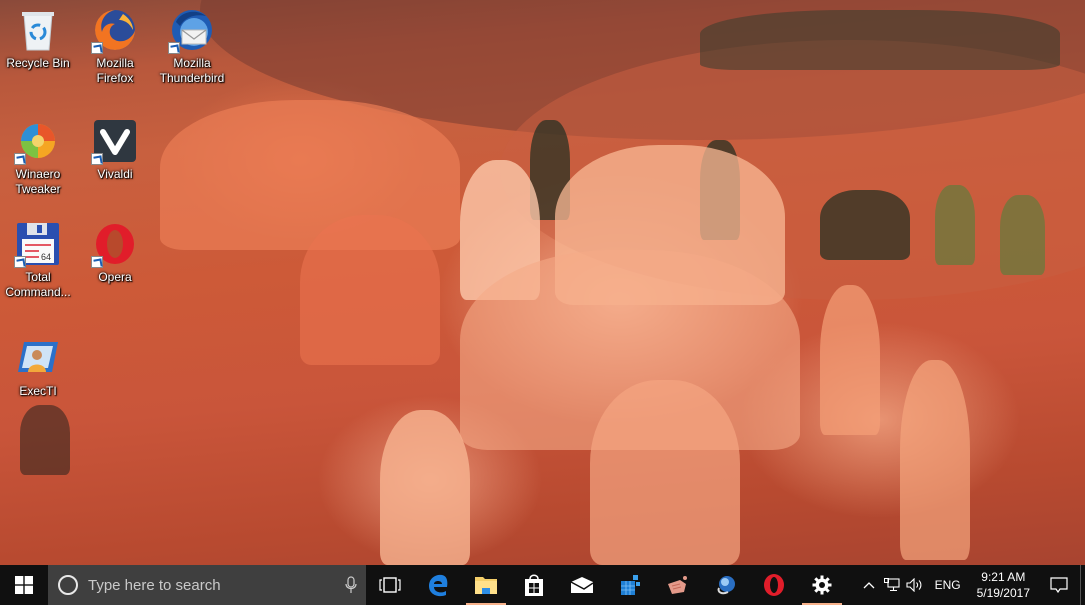  I want to click on hand-app-icon, so click(677, 585).